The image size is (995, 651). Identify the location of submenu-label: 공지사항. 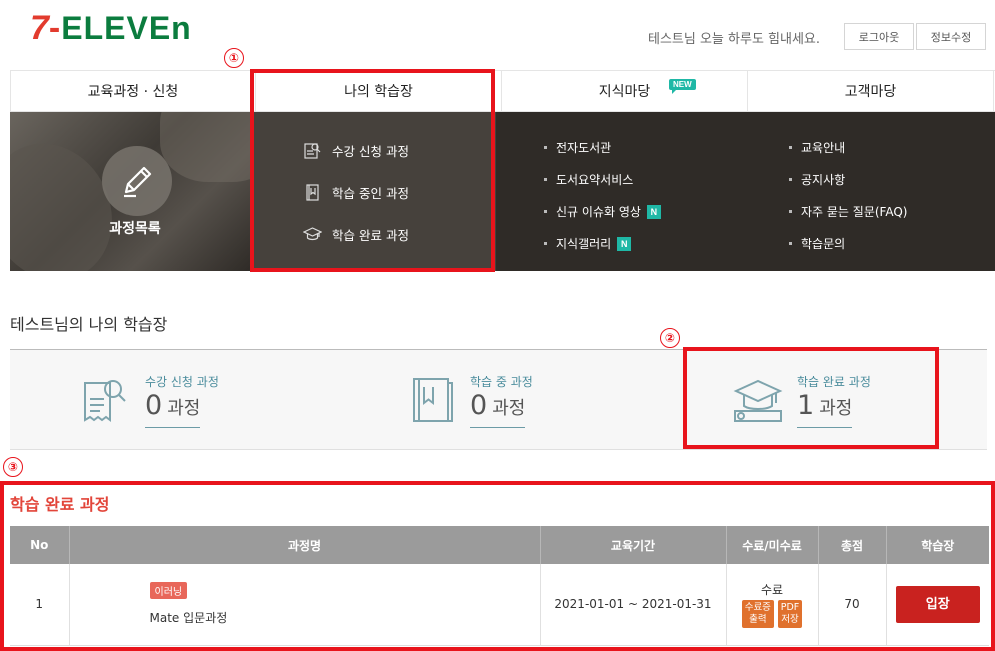
(823, 180).